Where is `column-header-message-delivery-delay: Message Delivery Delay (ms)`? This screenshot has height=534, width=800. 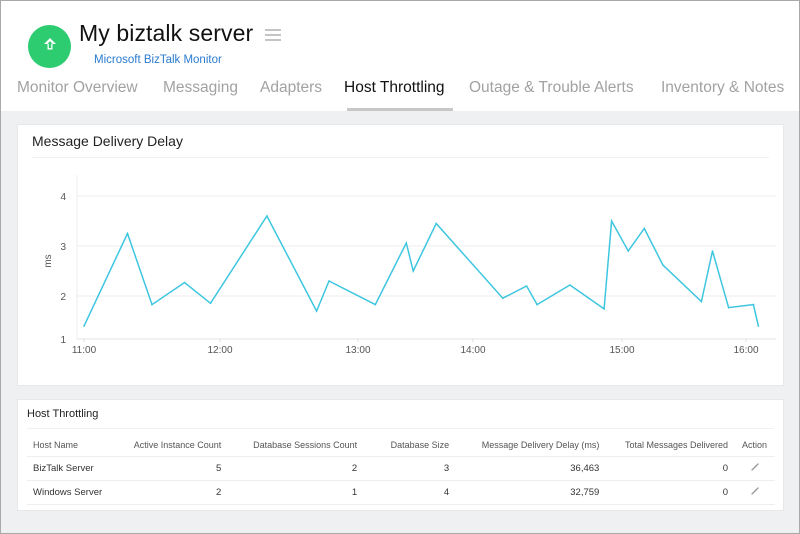
column-header-message-delivery-delay: Message Delivery Delay (ms) is located at coordinates (530, 445).